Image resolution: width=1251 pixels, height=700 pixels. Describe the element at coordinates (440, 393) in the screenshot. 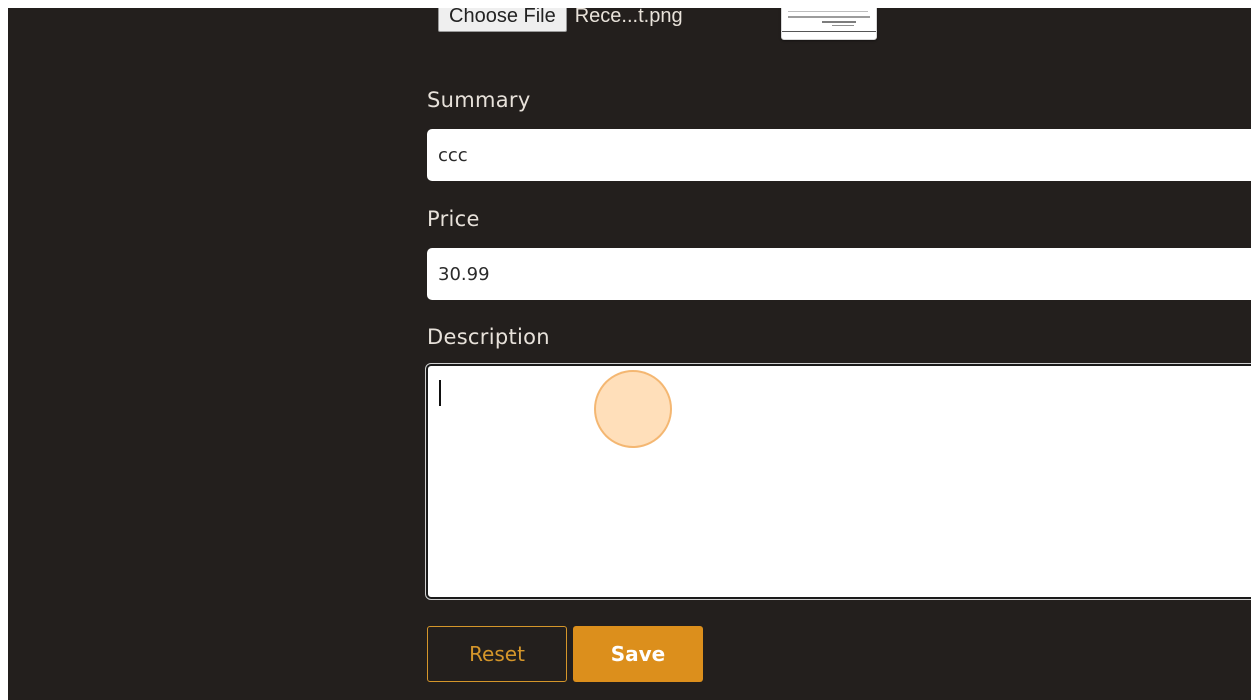

I see `text-caret` at that location.